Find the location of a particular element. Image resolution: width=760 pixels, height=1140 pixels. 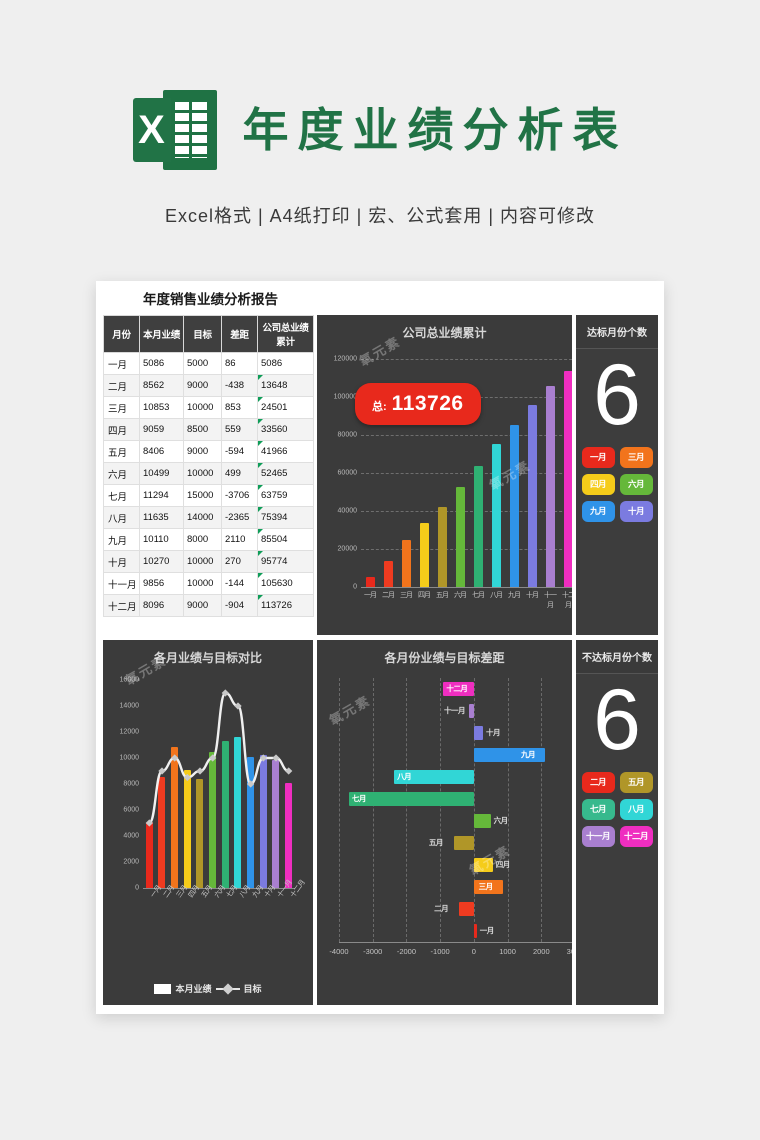

kpi-reached-title: 达标月份个数 is located at coordinates (617, 332).